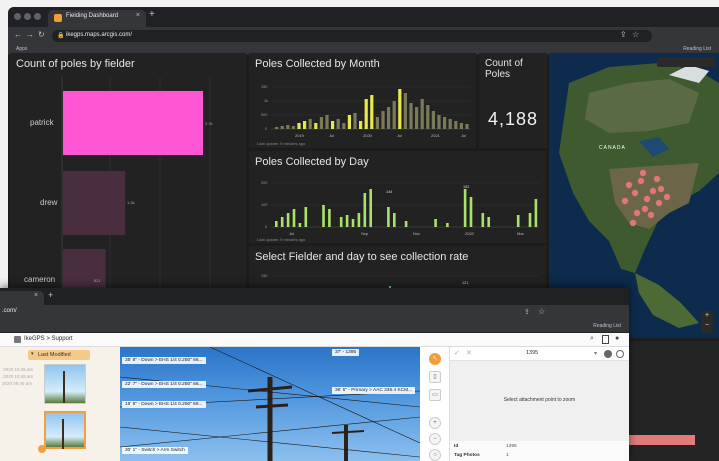  Describe the element at coordinates (435, 377) in the screenshot. I see `phone-tool-icon: ▯` at that location.